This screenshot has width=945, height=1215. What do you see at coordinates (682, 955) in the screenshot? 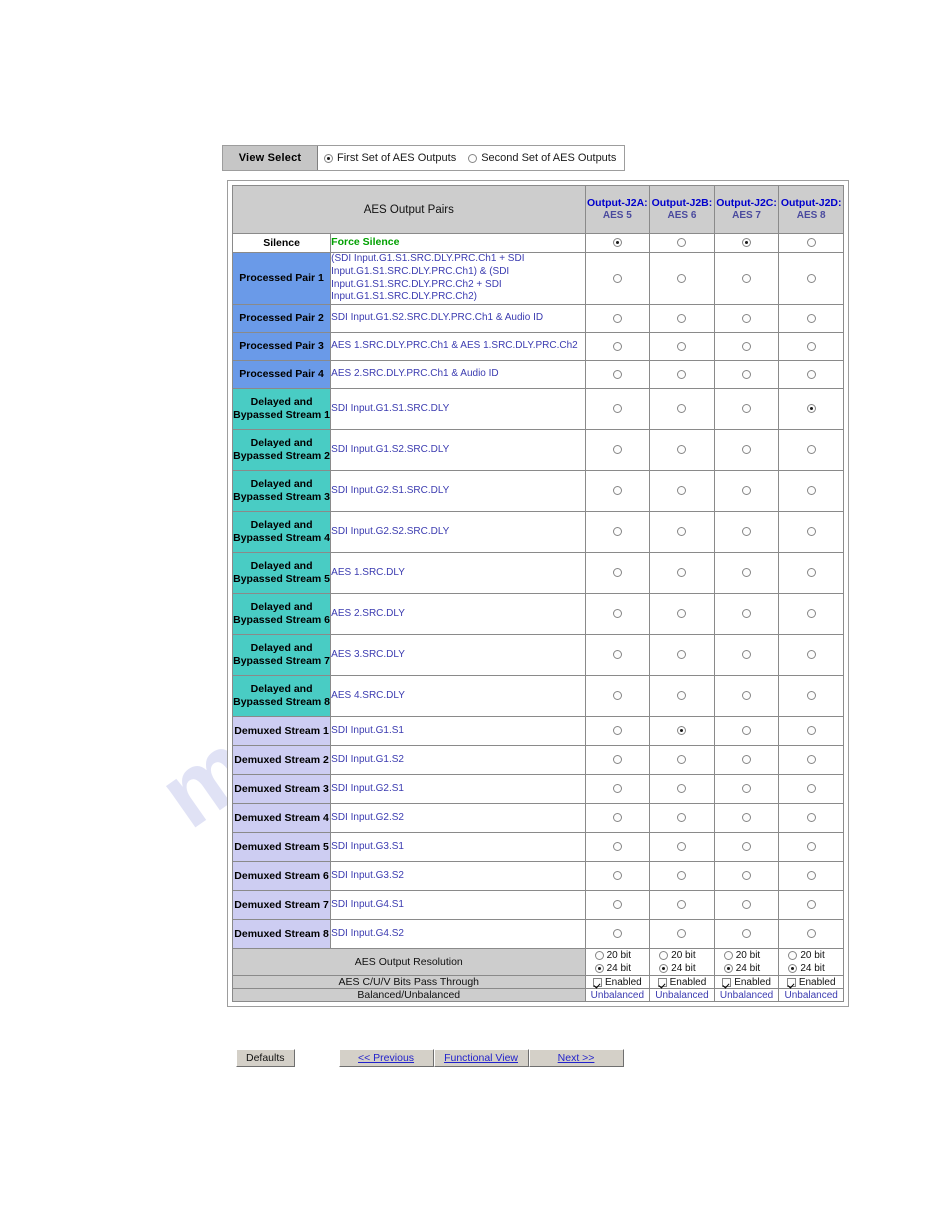
I see `resolution-option-20bit-j2b: 20 bit` at bounding box center [682, 955].